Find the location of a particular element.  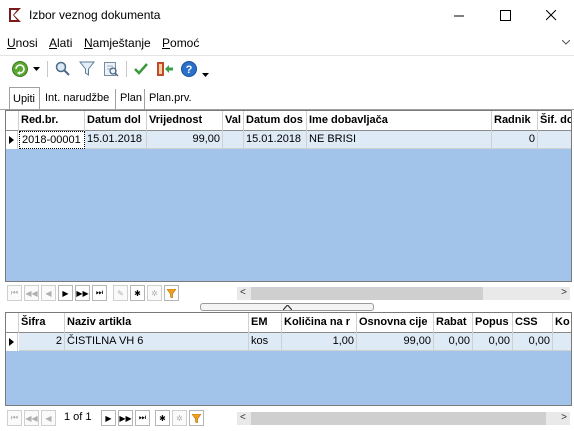

close-icon is located at coordinates (550, 15).